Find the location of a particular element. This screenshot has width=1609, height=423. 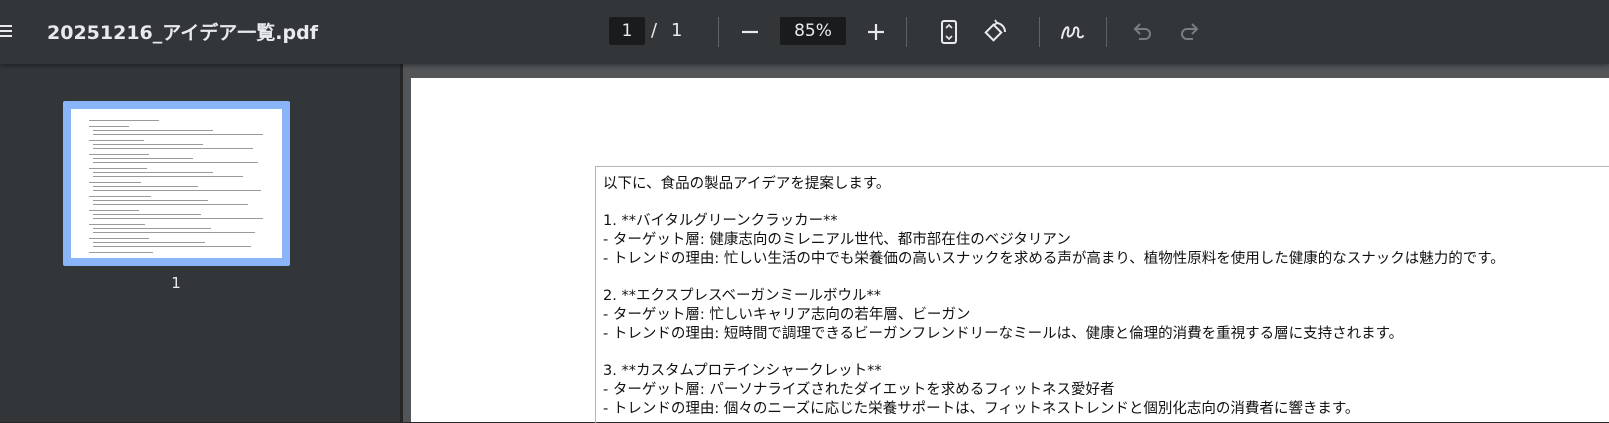

text-line: 1. **バイタルグリーンクラッカー** is located at coordinates (720, 221).